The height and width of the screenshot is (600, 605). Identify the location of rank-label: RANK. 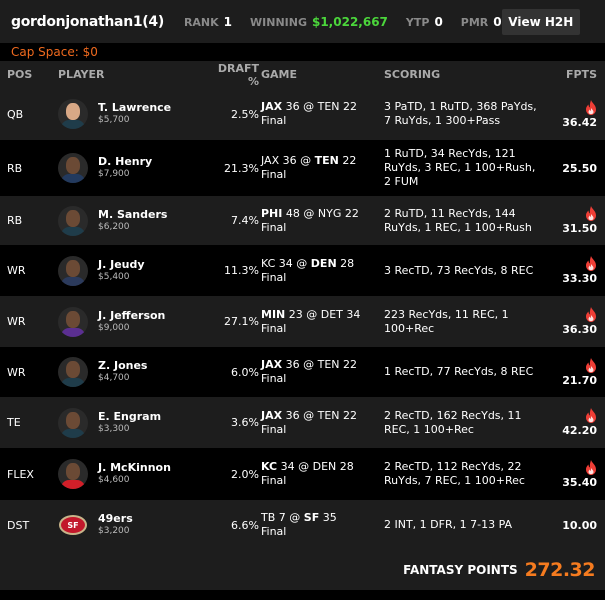
(201, 22).